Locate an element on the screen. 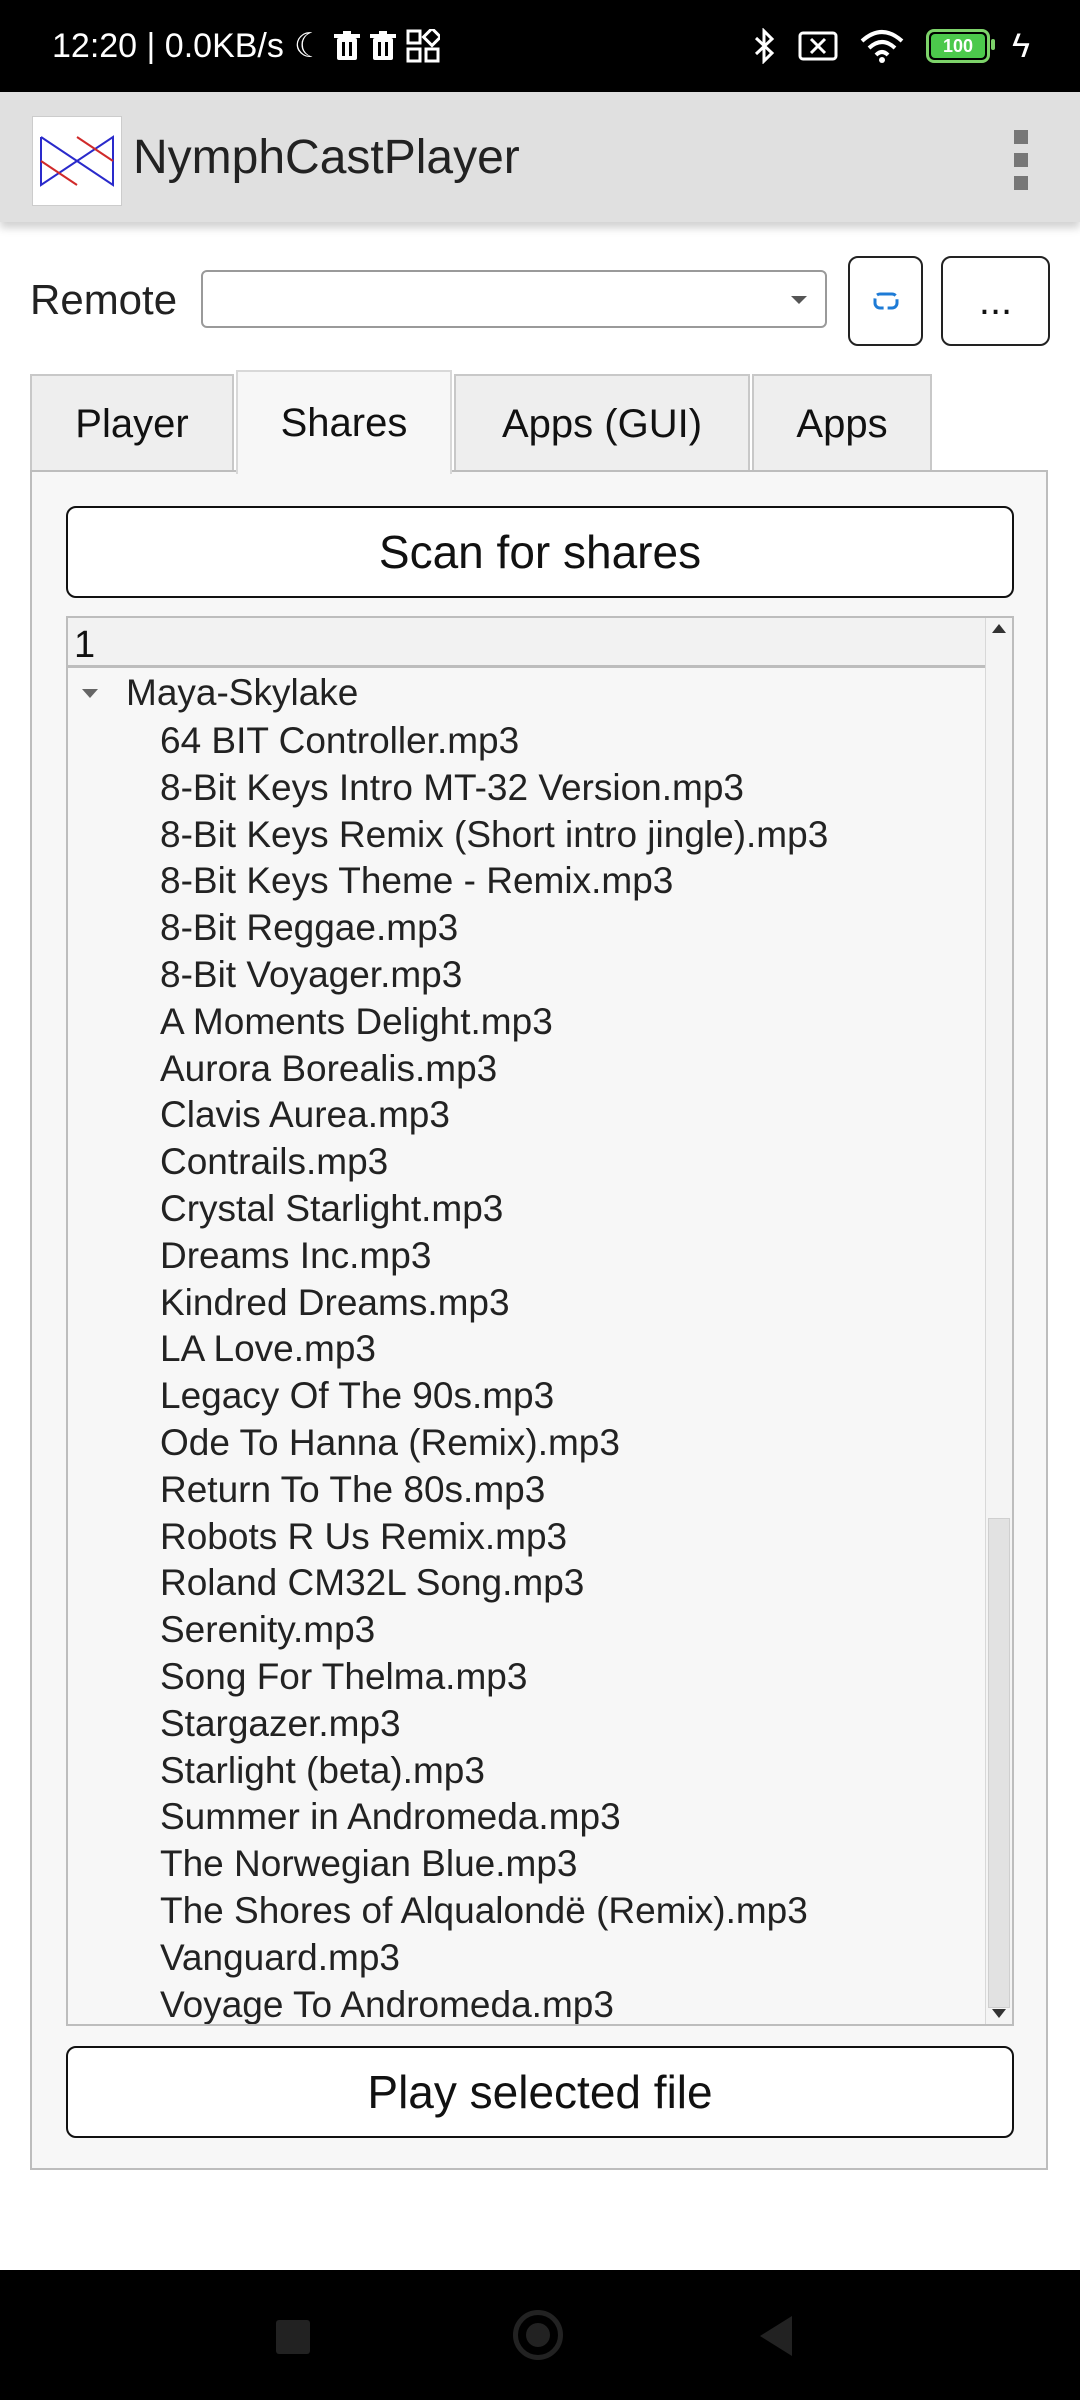 Image resolution: width=1080 pixels, height=2400 pixels. moon-icon: ☾ is located at coordinates (309, 46).